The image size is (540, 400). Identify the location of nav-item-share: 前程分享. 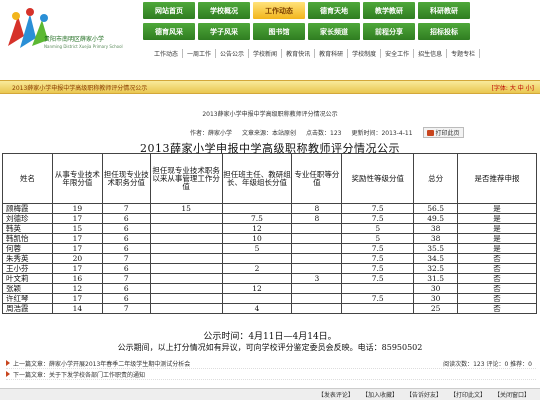
(389, 31).